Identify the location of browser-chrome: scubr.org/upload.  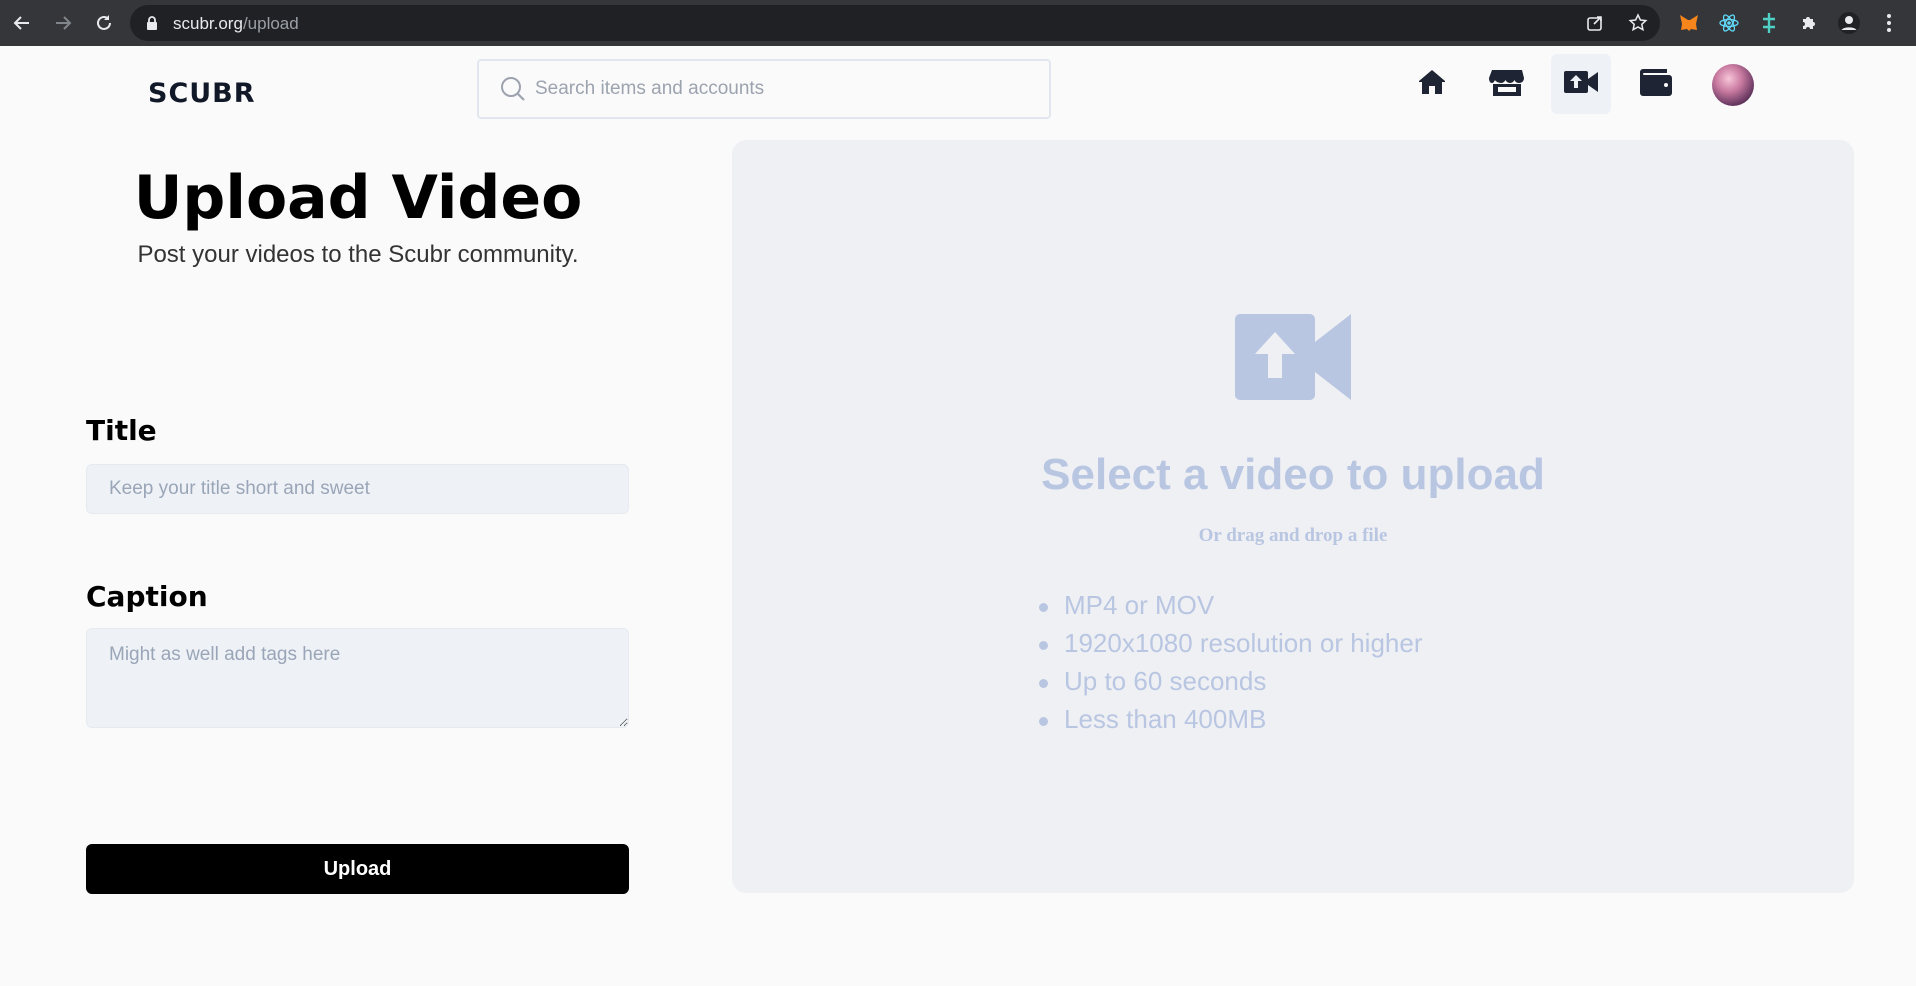
(958, 23).